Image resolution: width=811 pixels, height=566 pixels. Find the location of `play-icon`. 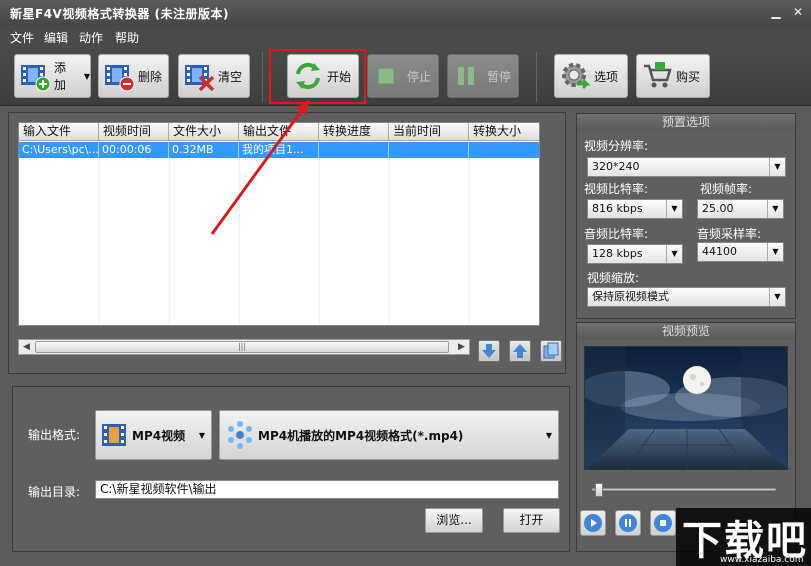

play-icon is located at coordinates (593, 523).